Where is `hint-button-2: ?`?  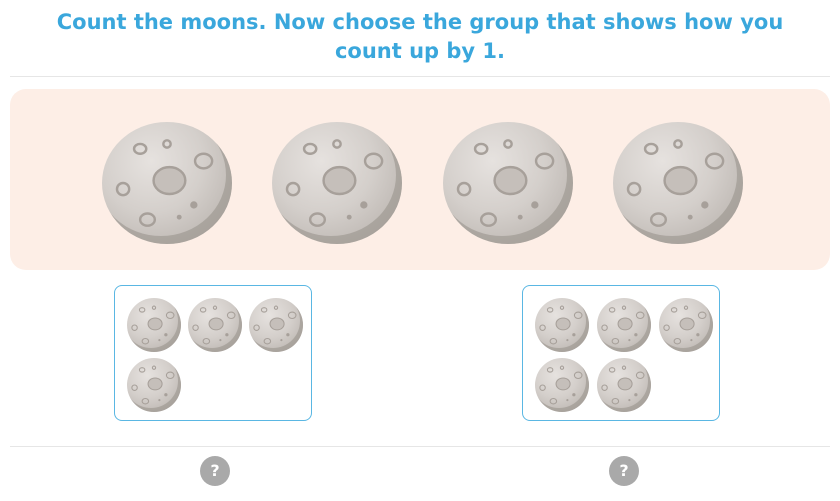 hint-button-2: ? is located at coordinates (624, 471).